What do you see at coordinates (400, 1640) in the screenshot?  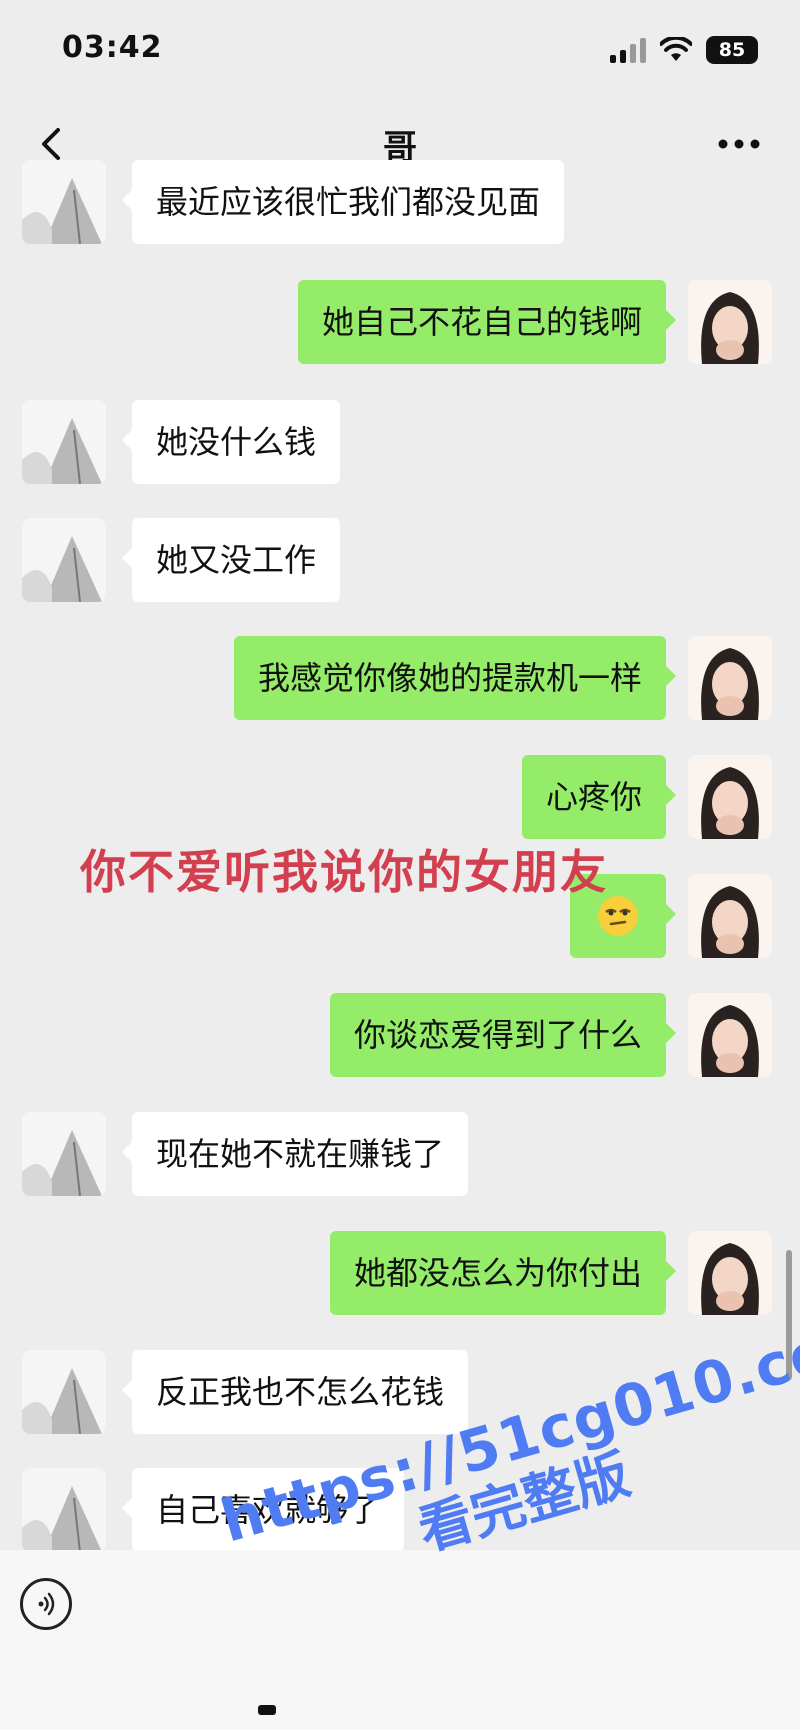 I see `input-bar` at bounding box center [400, 1640].